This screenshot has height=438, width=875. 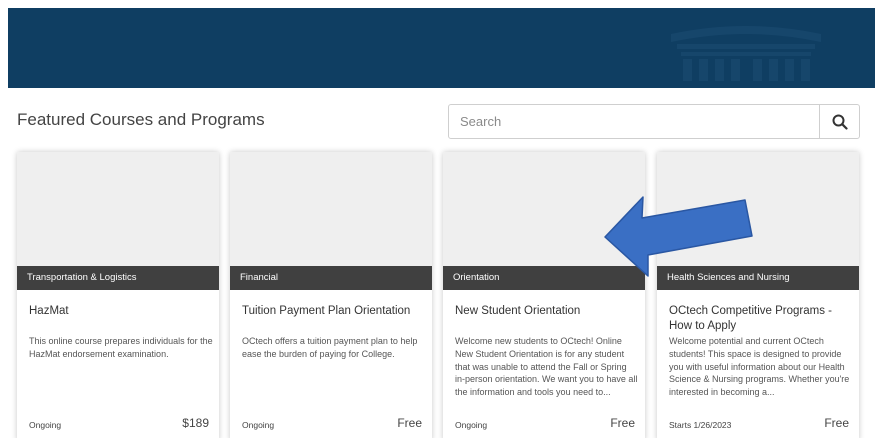 What do you see at coordinates (331, 278) in the screenshot?
I see `course-category: Financial` at bounding box center [331, 278].